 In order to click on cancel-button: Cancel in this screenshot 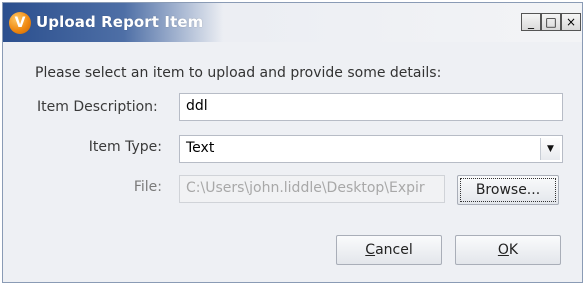, I will do `click(389, 250)`.